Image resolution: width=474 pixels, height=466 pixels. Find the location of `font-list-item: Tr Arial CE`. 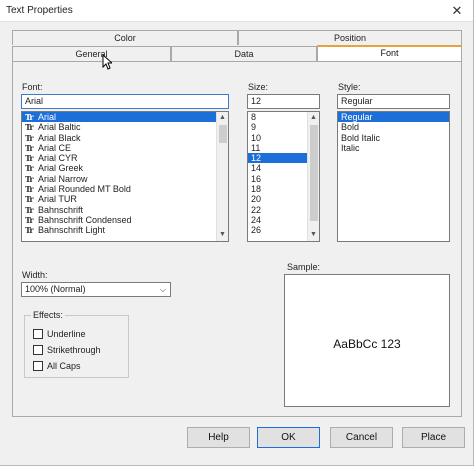

font-list-item: Tr Arial CE is located at coordinates (125, 148).